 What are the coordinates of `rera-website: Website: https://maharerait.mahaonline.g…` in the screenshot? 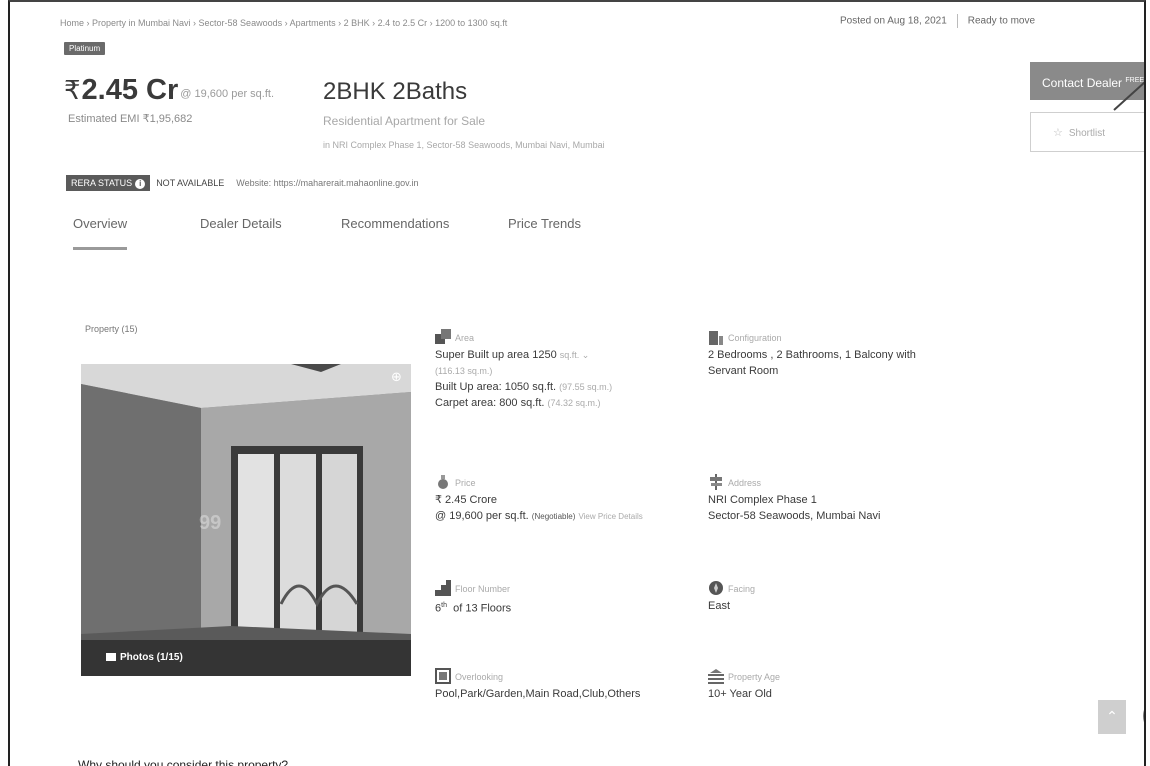 It's located at (327, 183).